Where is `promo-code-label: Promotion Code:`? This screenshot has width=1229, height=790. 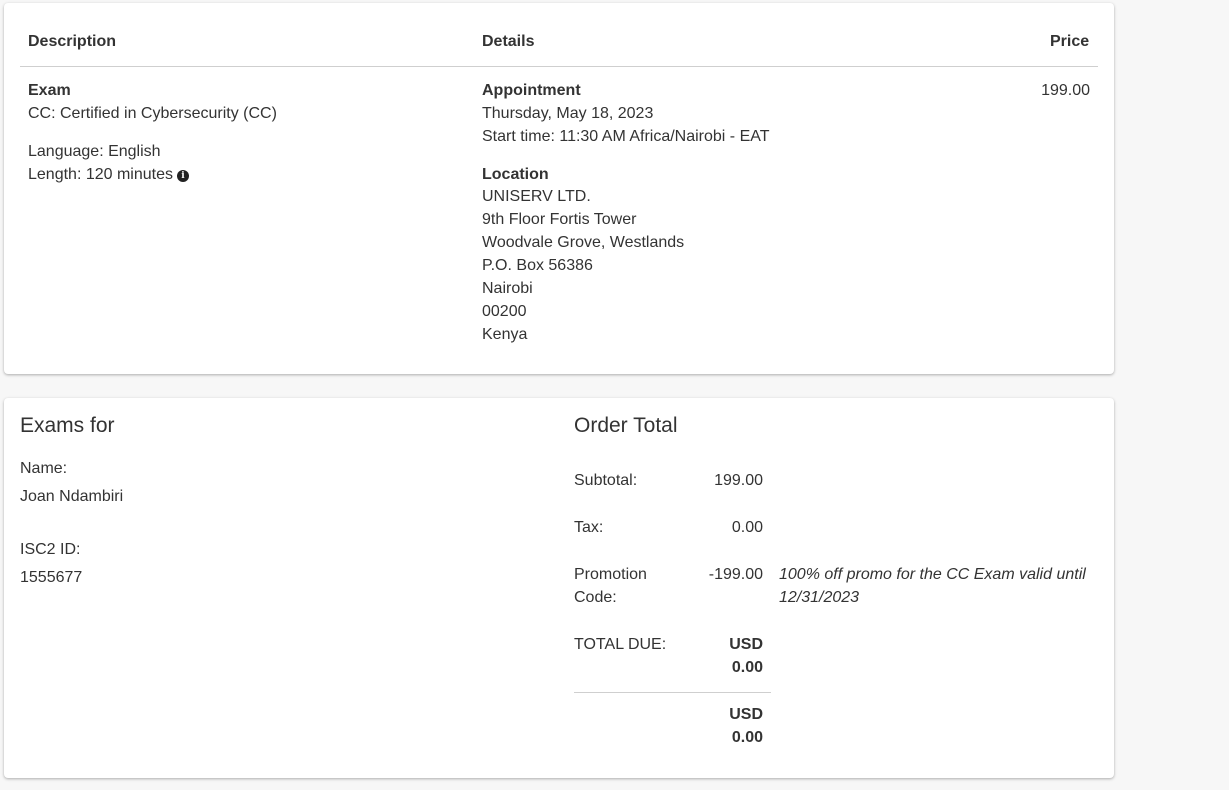 promo-code-label: Promotion Code: is located at coordinates (610, 586).